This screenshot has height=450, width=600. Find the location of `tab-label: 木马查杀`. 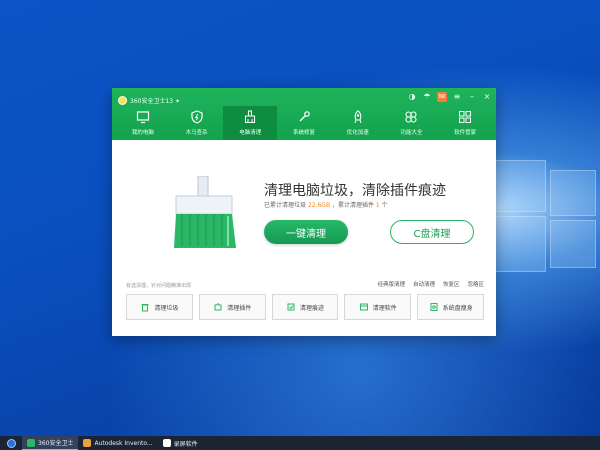

tab-label: 木马查杀 is located at coordinates (196, 133).